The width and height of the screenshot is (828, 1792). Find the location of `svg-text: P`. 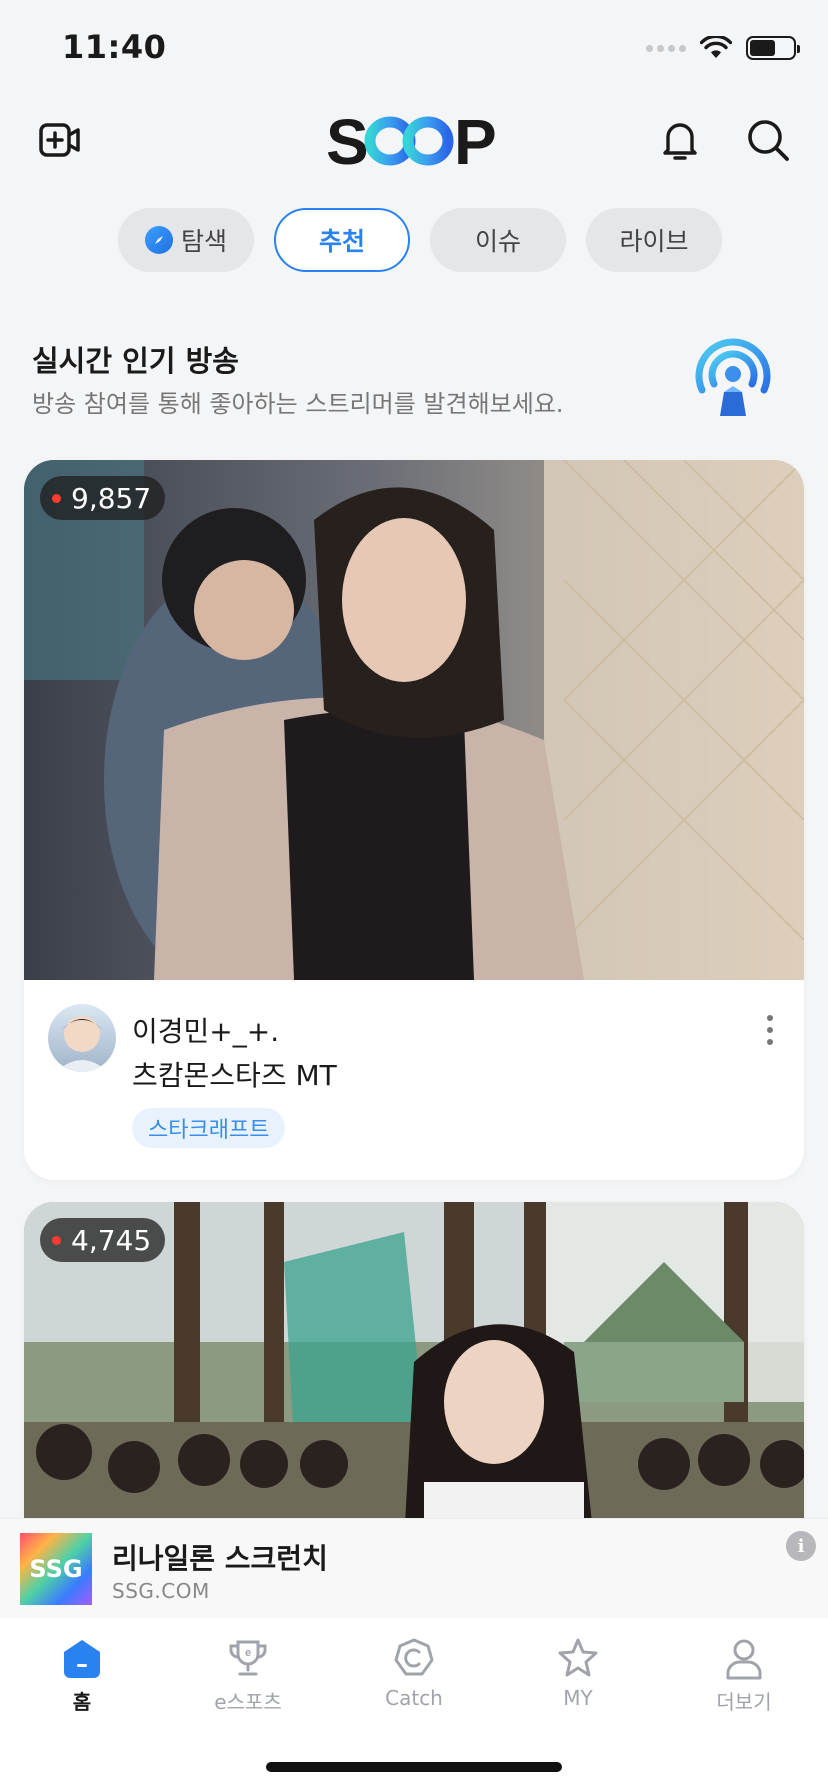

svg-text: P is located at coordinates (475, 140).